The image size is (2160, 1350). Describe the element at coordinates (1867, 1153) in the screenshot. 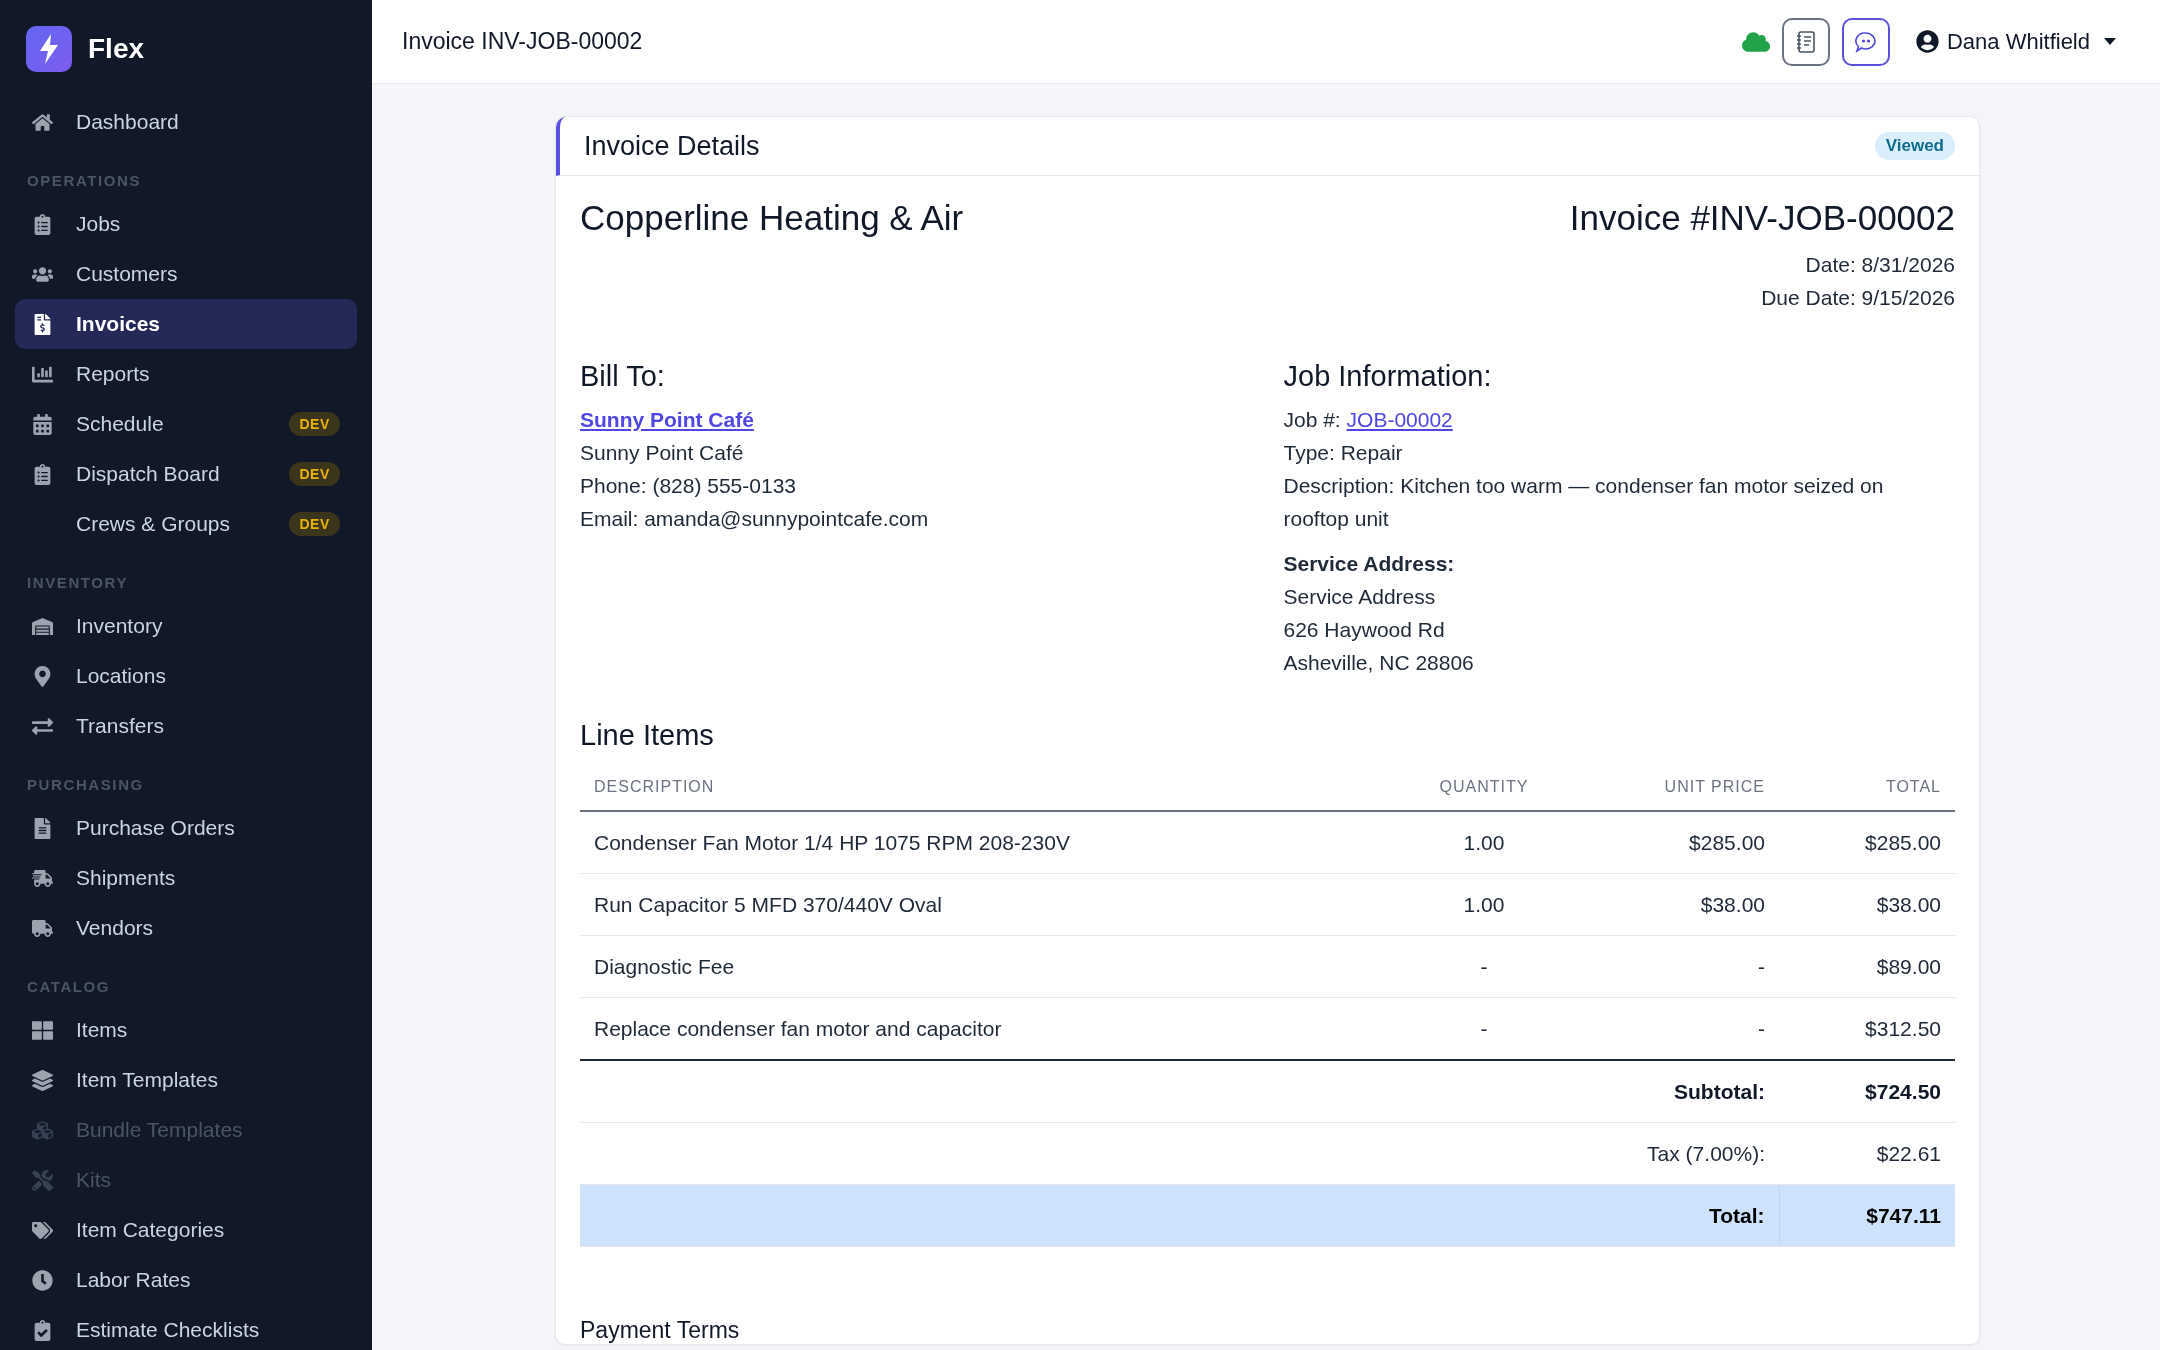

I see `total-value: $22.61` at that location.